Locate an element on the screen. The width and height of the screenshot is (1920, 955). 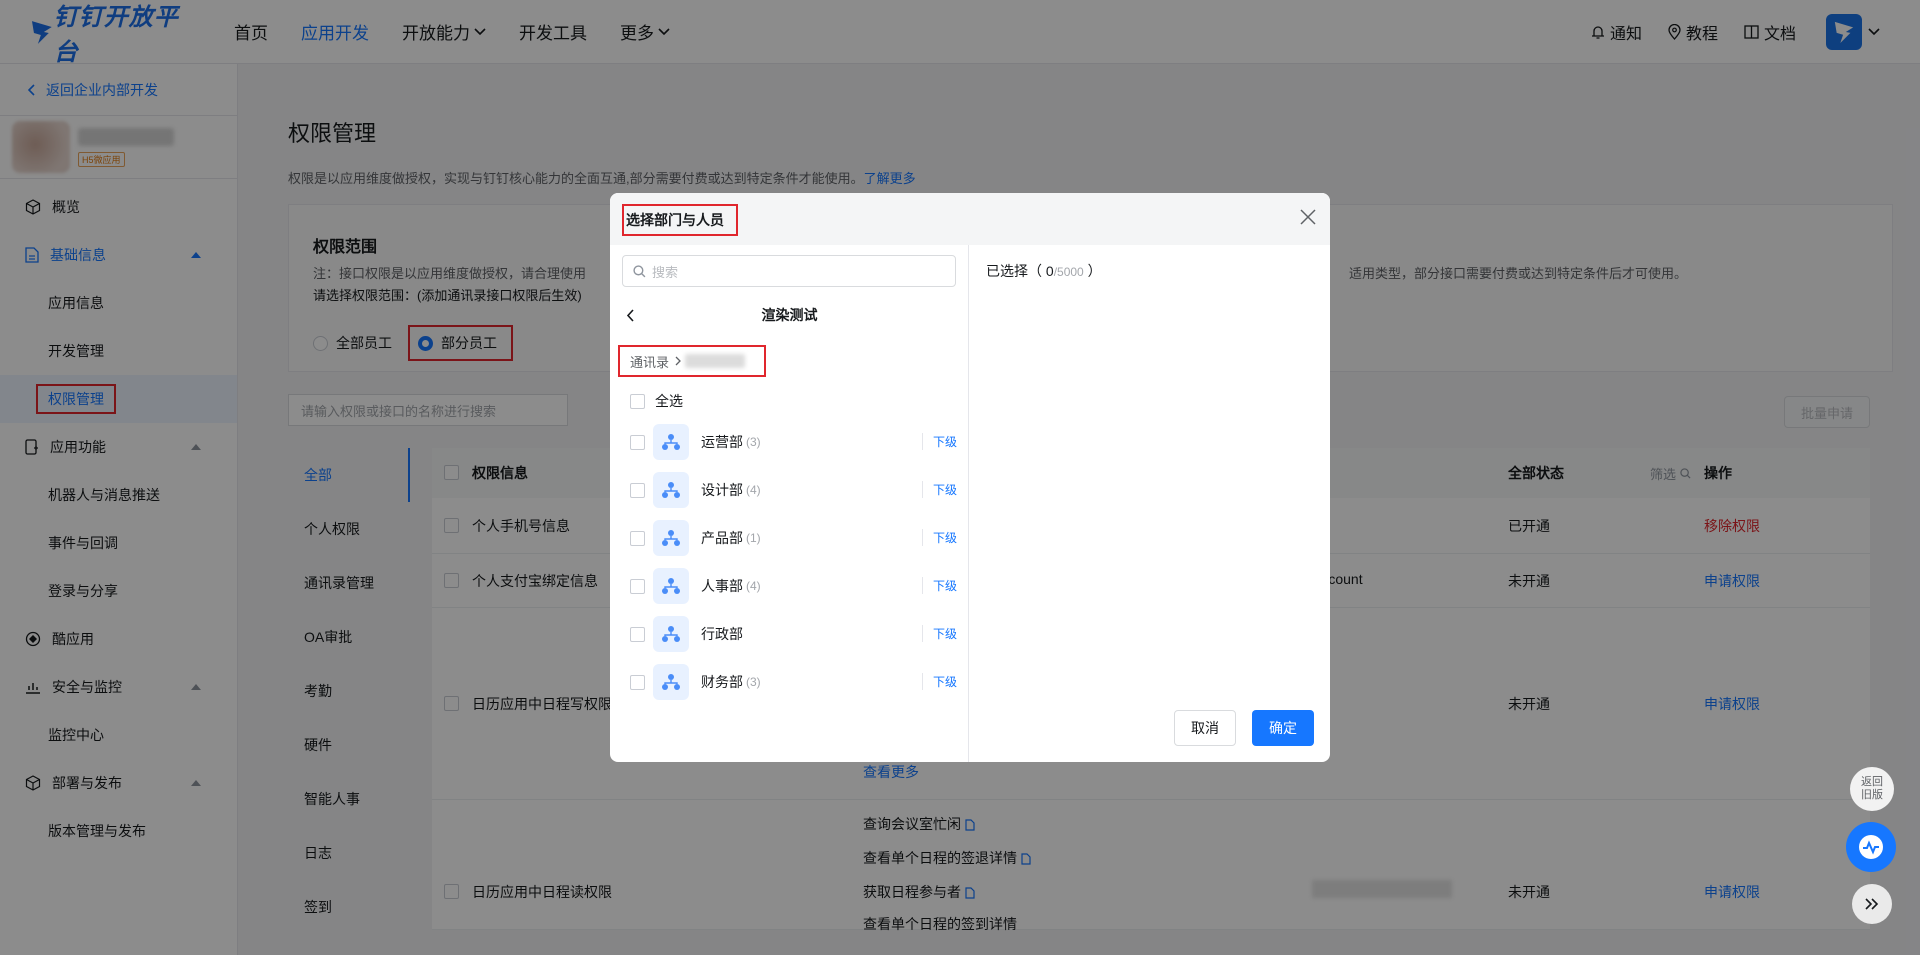
org-navigation: 渲染测试 is located at coordinates (789, 315).